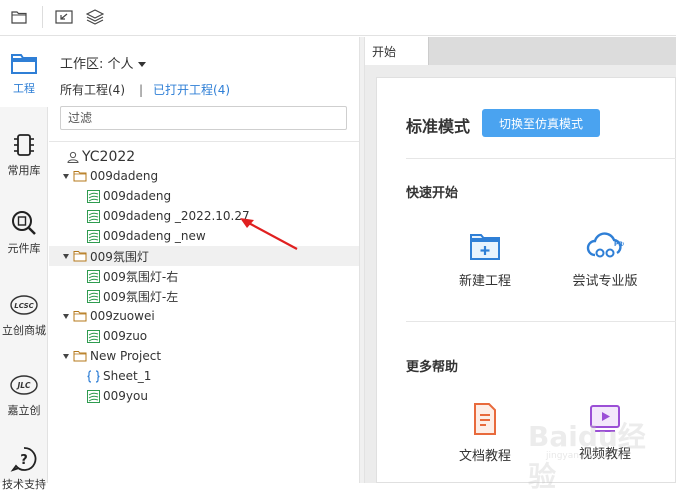 The width and height of the screenshot is (676, 503). I want to click on tree-item-label: 009氛围灯-右, so click(141, 276).